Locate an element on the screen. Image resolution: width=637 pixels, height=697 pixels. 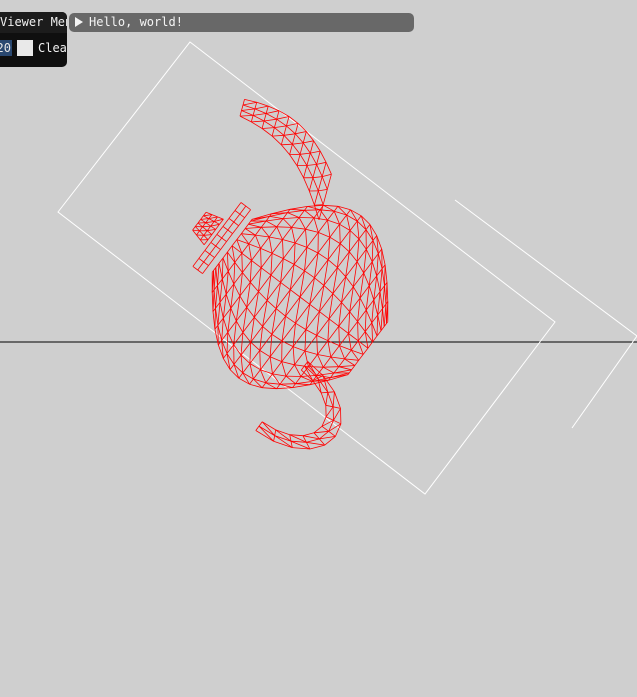
viewer-menu-window: Viewer Menu 20 Clear is located at coordinates (33, 39).